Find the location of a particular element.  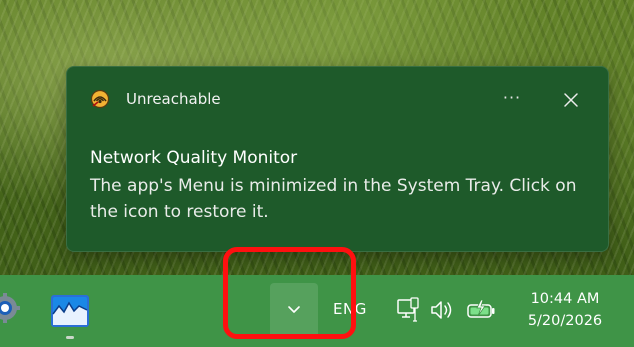

more-options-icon: ··· is located at coordinates (512, 97).